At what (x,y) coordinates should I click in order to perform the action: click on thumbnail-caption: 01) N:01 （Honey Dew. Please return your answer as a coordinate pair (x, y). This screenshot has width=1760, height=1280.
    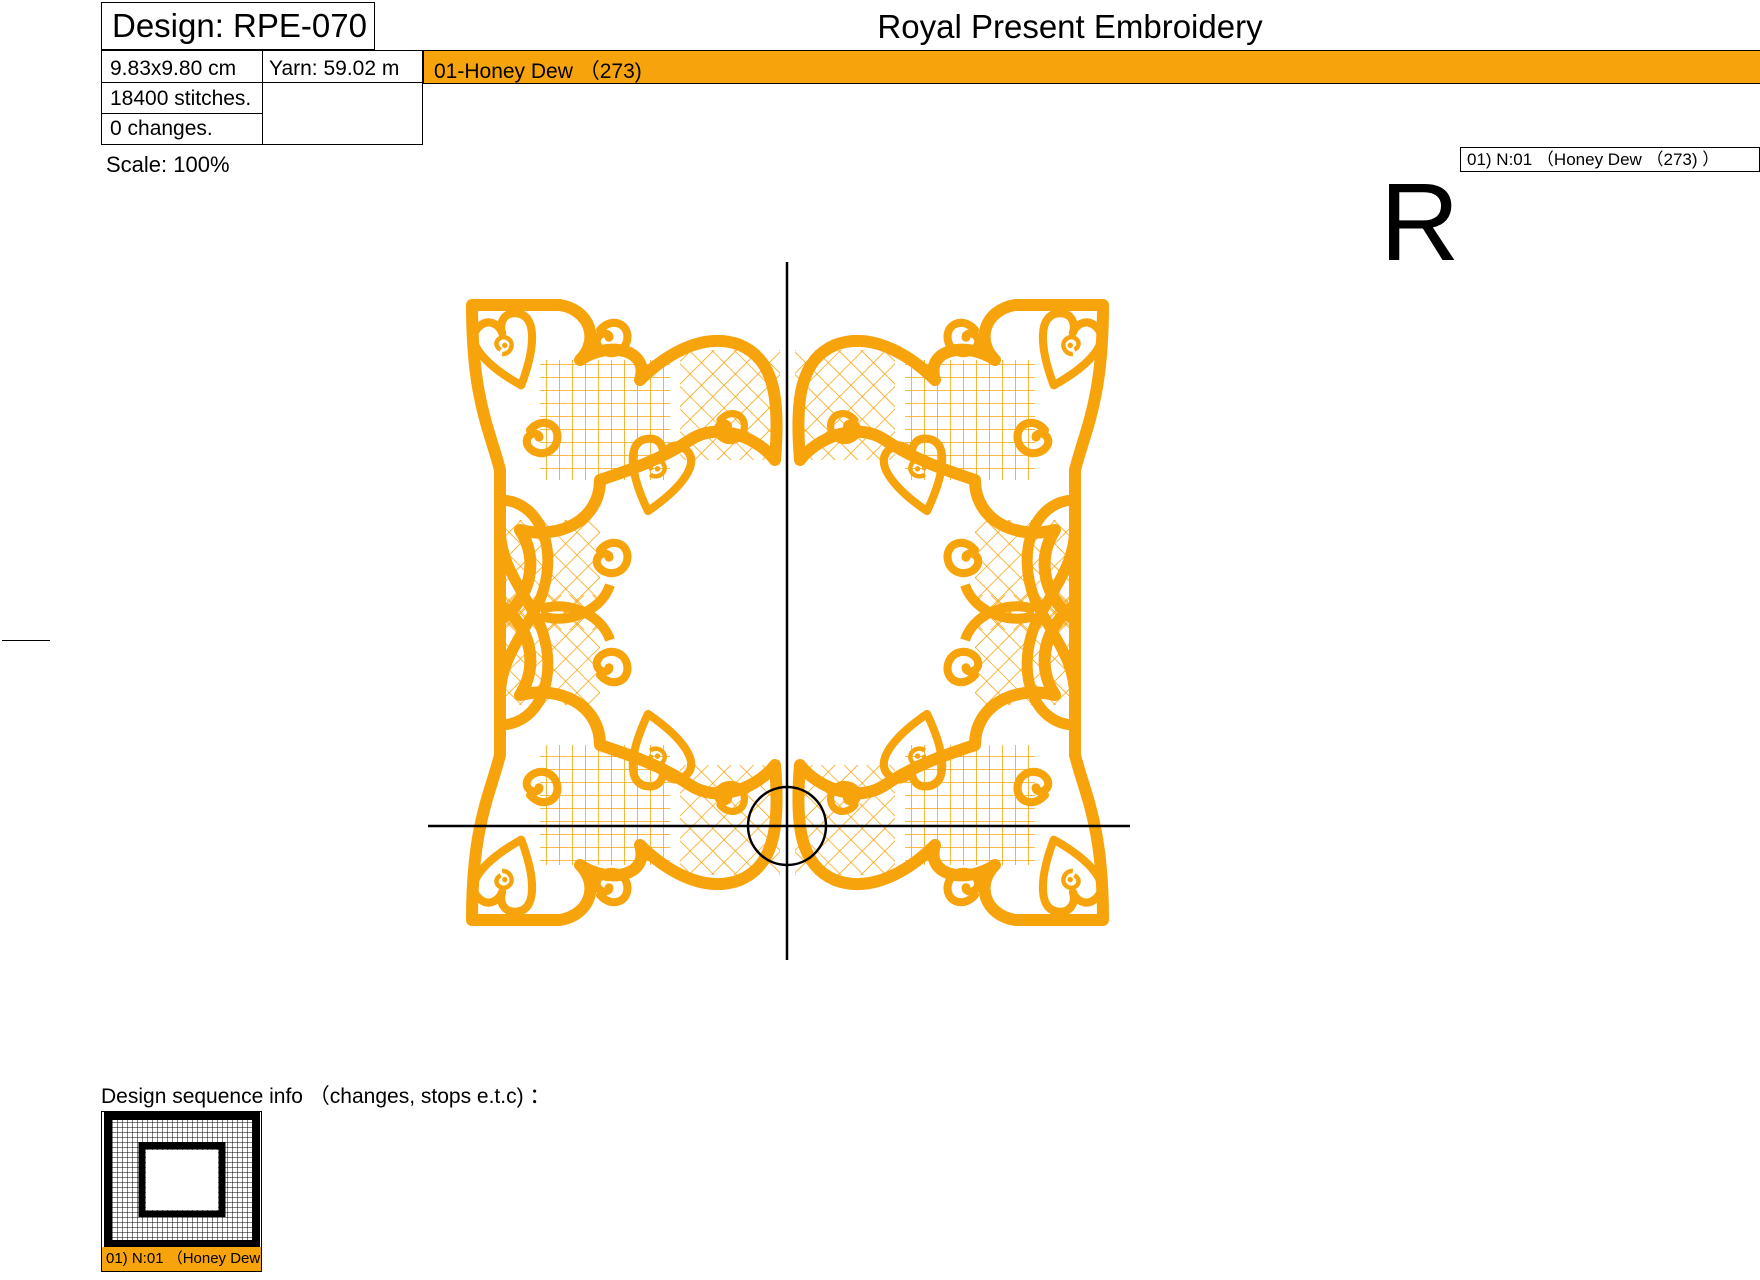
    Looking at the image, I should click on (181, 1259).